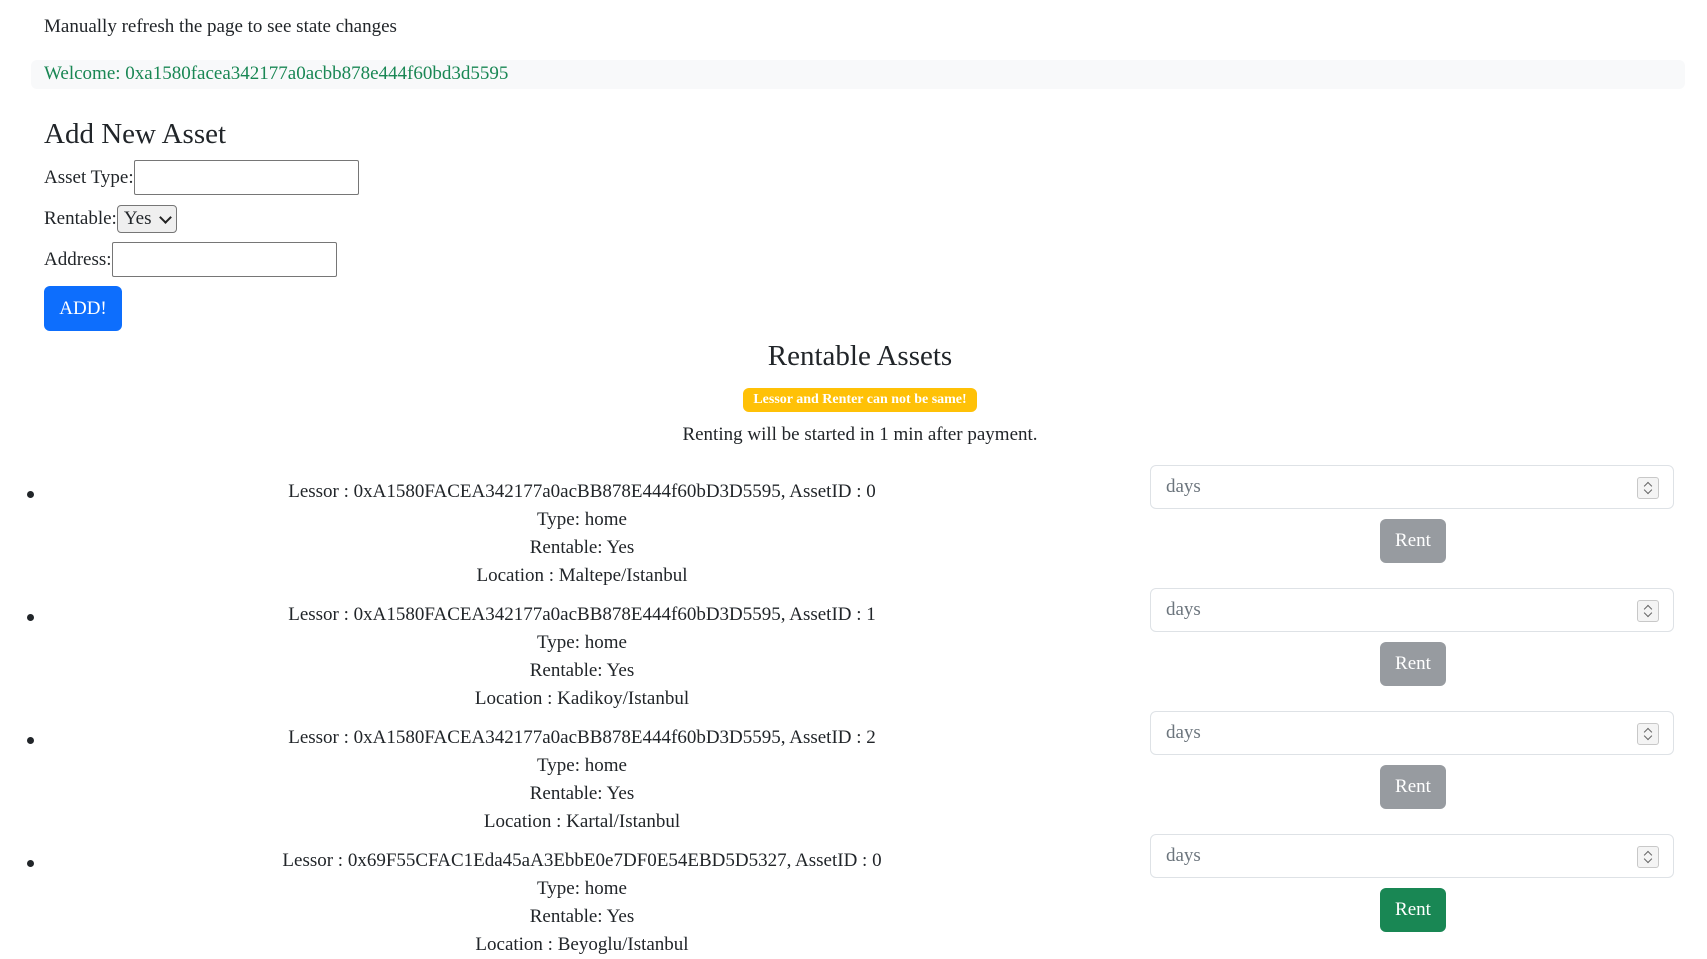  I want to click on add-button: ADD!, so click(83, 308).